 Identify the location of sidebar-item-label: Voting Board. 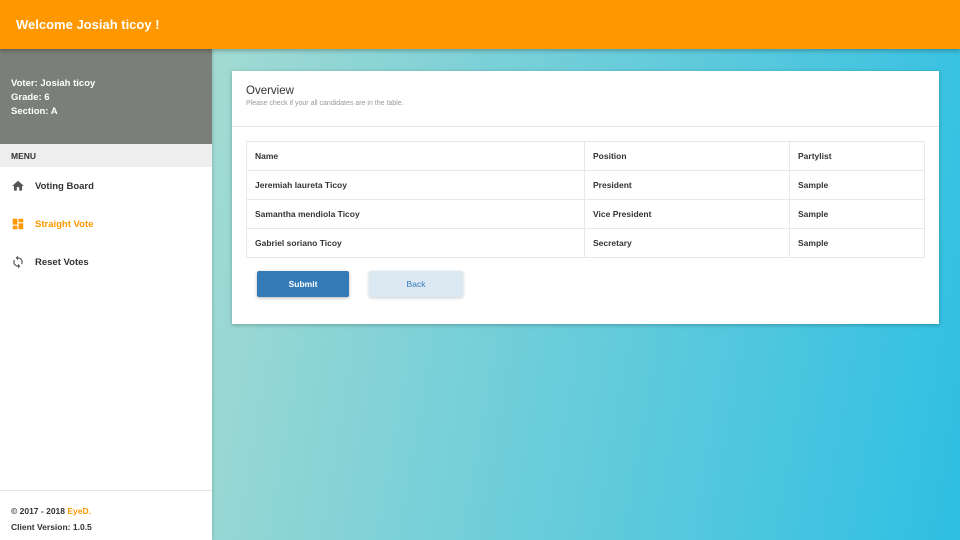
(64, 186).